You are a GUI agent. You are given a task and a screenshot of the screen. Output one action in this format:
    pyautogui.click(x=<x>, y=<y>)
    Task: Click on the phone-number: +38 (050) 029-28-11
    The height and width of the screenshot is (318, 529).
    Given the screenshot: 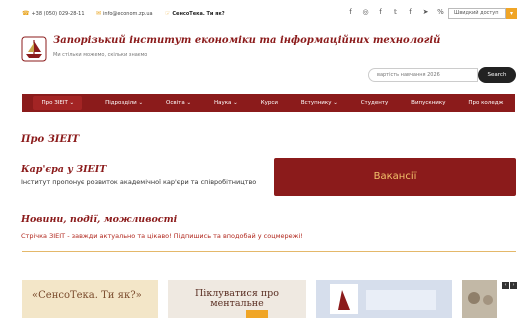 What is the action you would take?
    pyautogui.click(x=58, y=13)
    